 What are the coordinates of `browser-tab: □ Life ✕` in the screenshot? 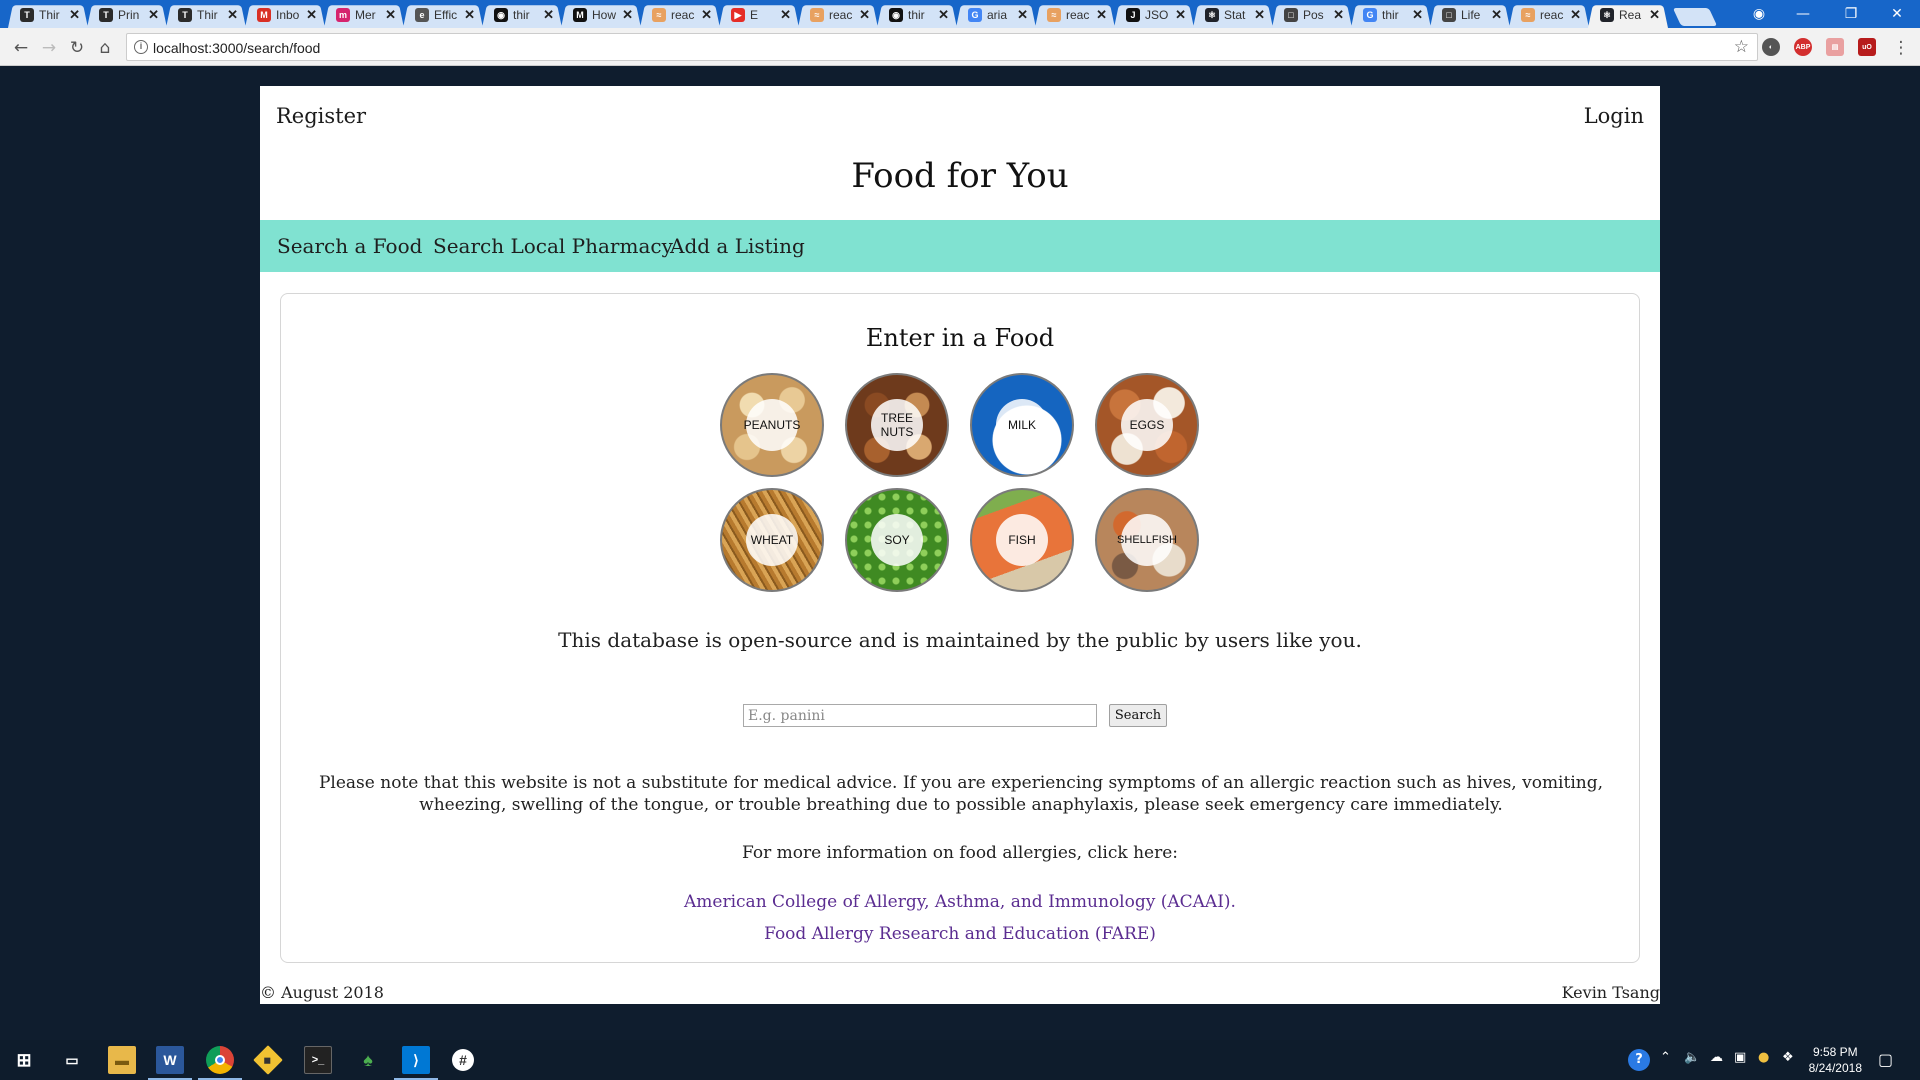 It's located at (1470, 15).